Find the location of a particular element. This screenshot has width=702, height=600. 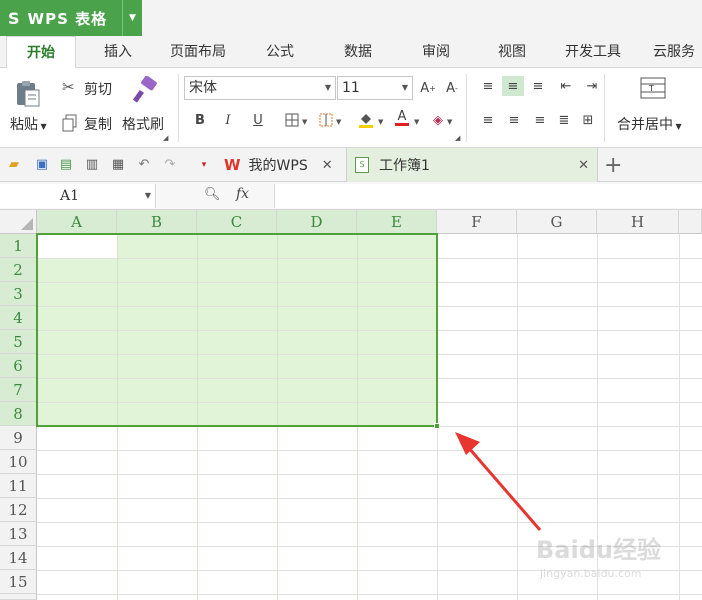

align-middle-icon: ≡ is located at coordinates (513, 86).